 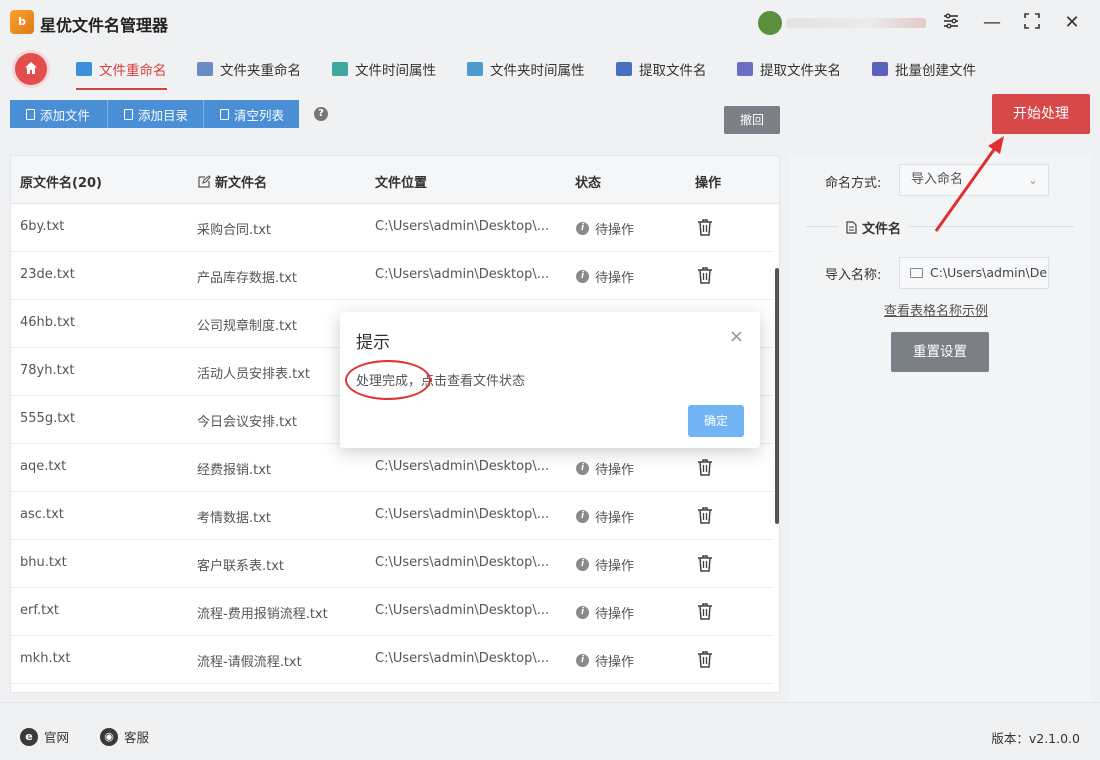 I want to click on version-label: 版本：v2.1.0.0, so click(x=1035, y=738).